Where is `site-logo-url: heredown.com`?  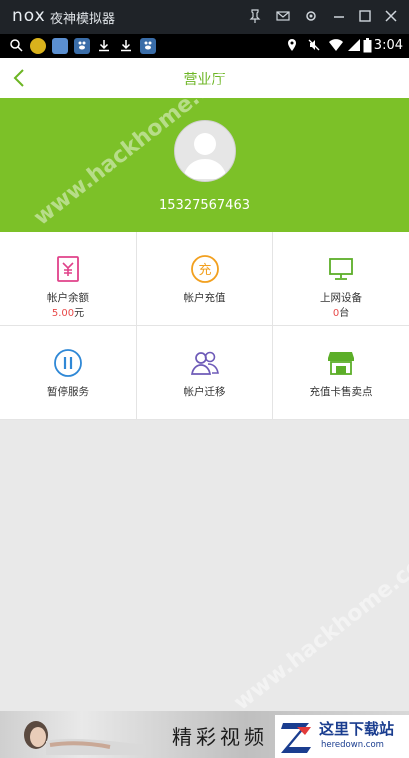 site-logo-url: heredown.com is located at coordinates (352, 745).